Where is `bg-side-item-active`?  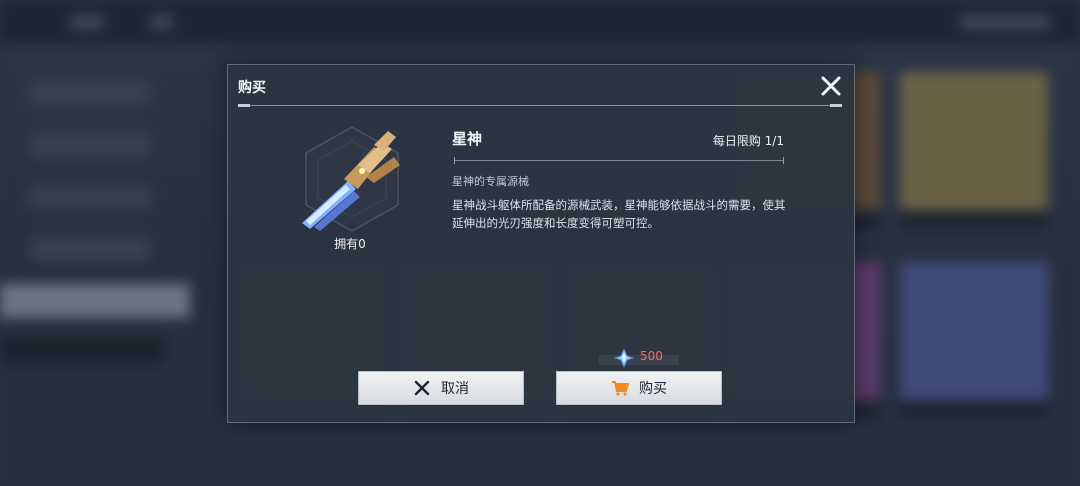 bg-side-item-active is located at coordinates (95, 301).